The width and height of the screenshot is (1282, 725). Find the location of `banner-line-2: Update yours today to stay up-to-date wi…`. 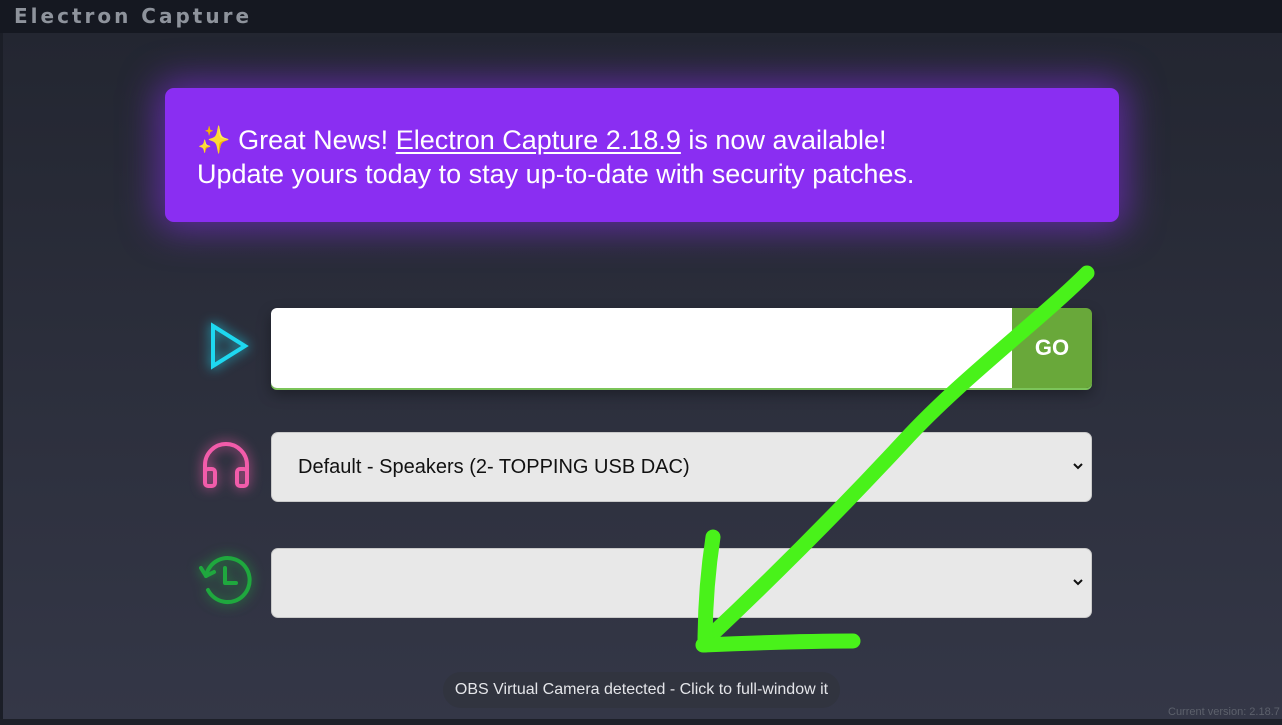

banner-line-2: Update yours today to stay up-to-date wi… is located at coordinates (556, 174).